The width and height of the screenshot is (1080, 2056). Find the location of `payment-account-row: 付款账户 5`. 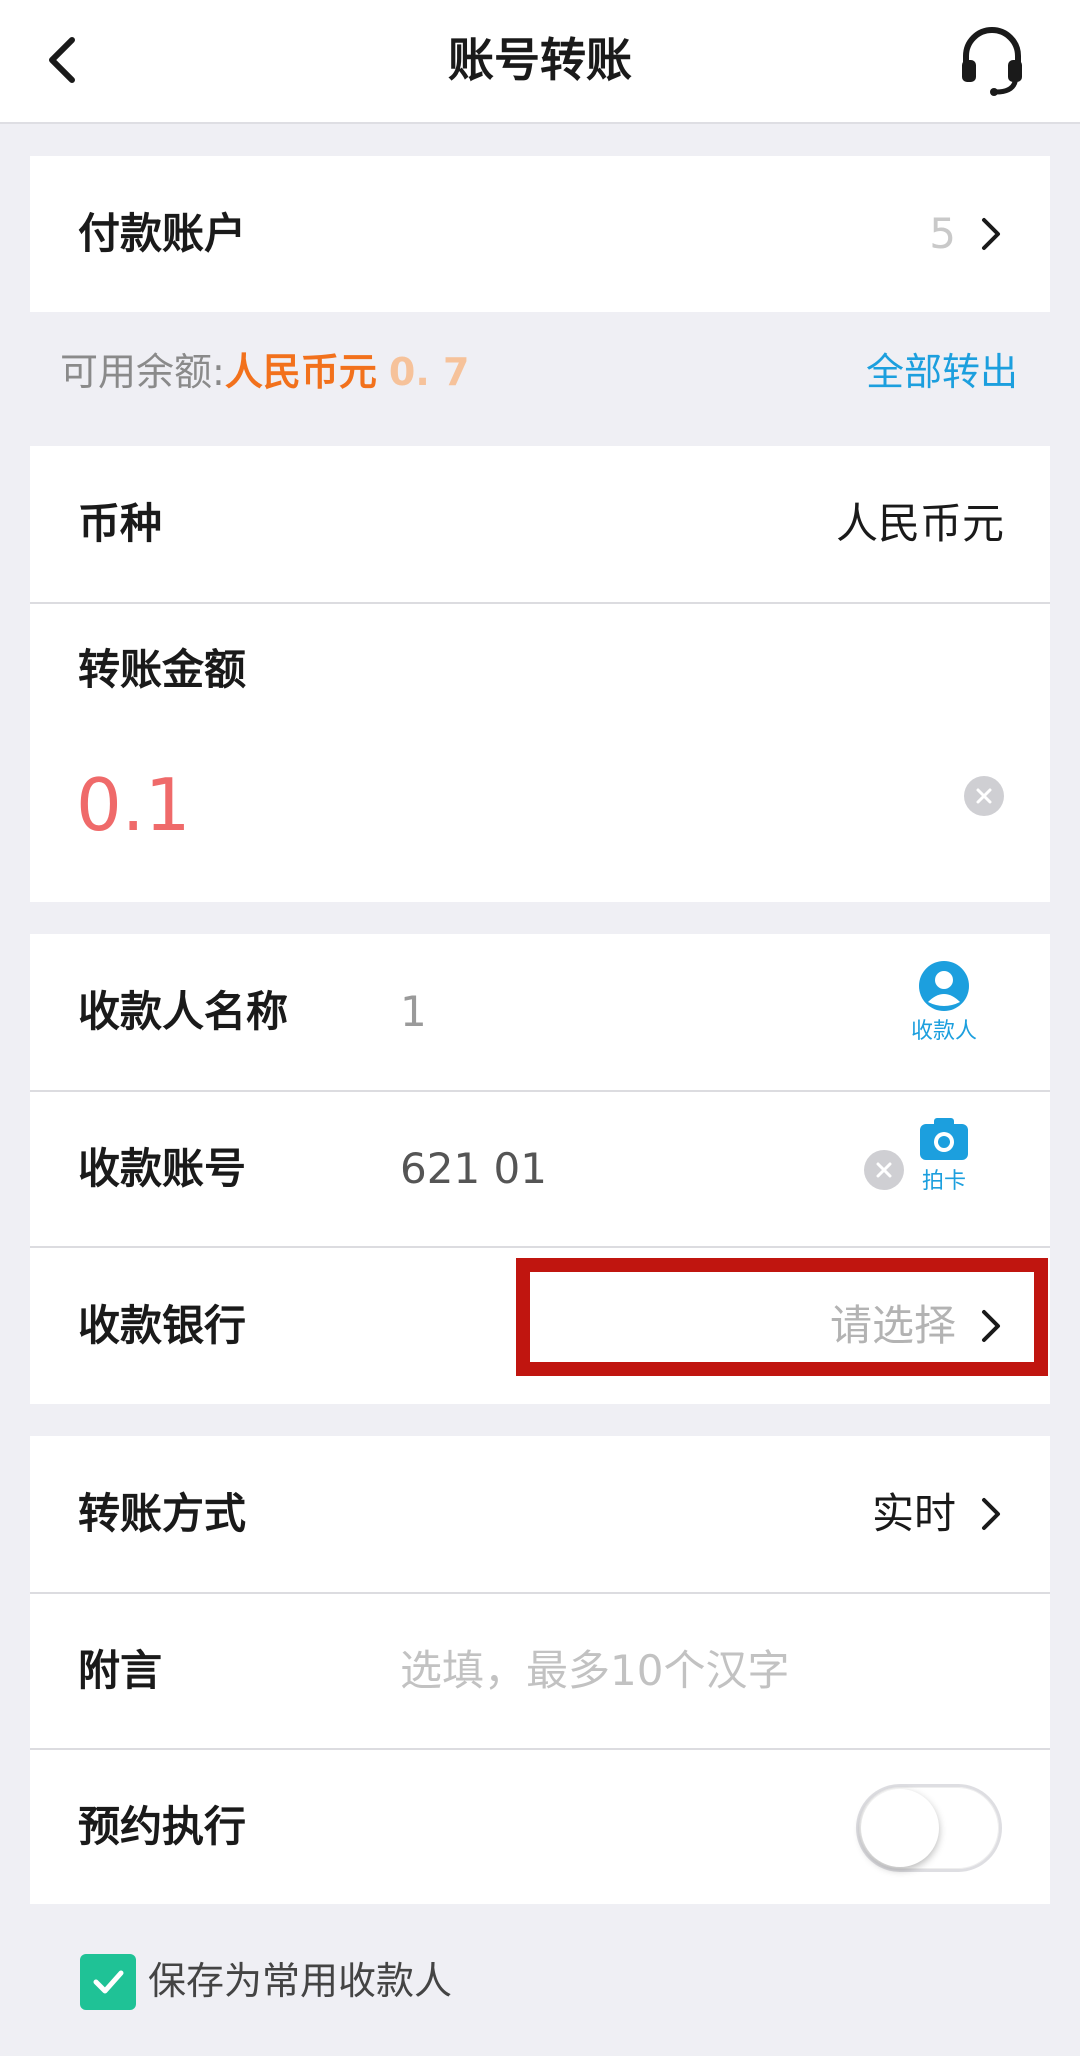

payment-account-row: 付款账户 5 is located at coordinates (540, 234).